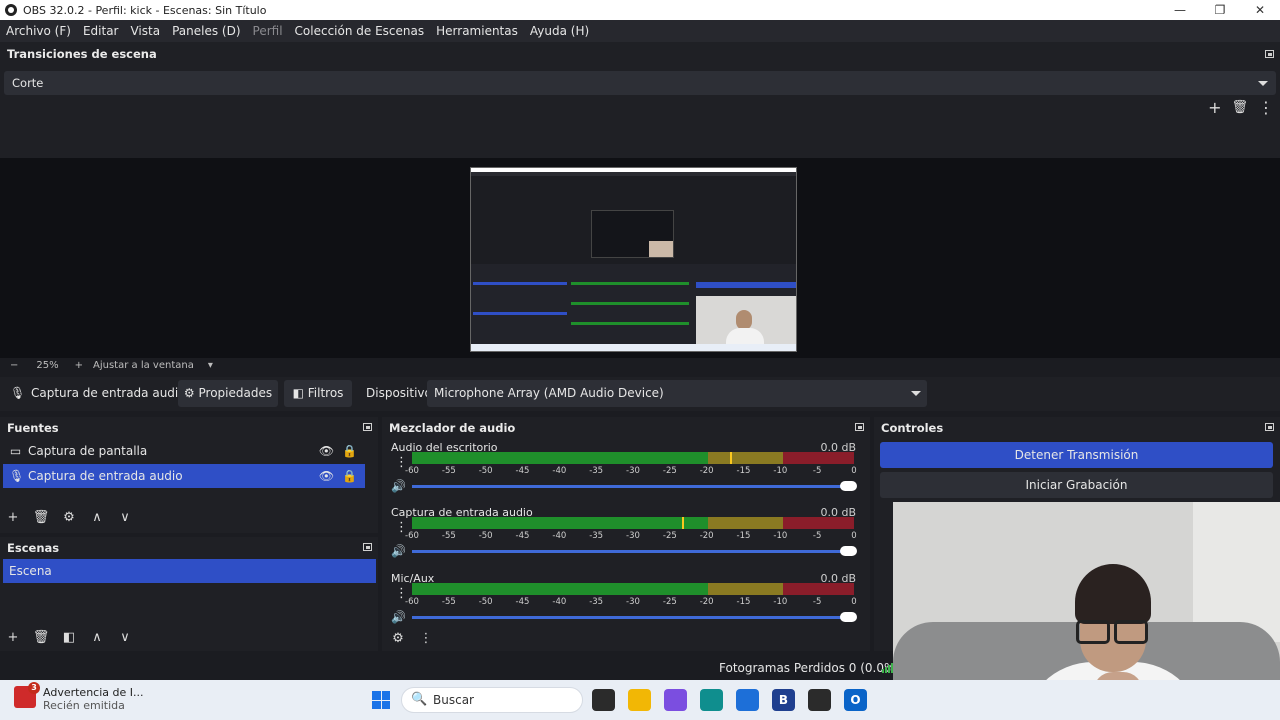 The image size is (1280, 720). What do you see at coordinates (210, 365) in the screenshot?
I see `zoom-dropdown-icon: ▾` at bounding box center [210, 365].